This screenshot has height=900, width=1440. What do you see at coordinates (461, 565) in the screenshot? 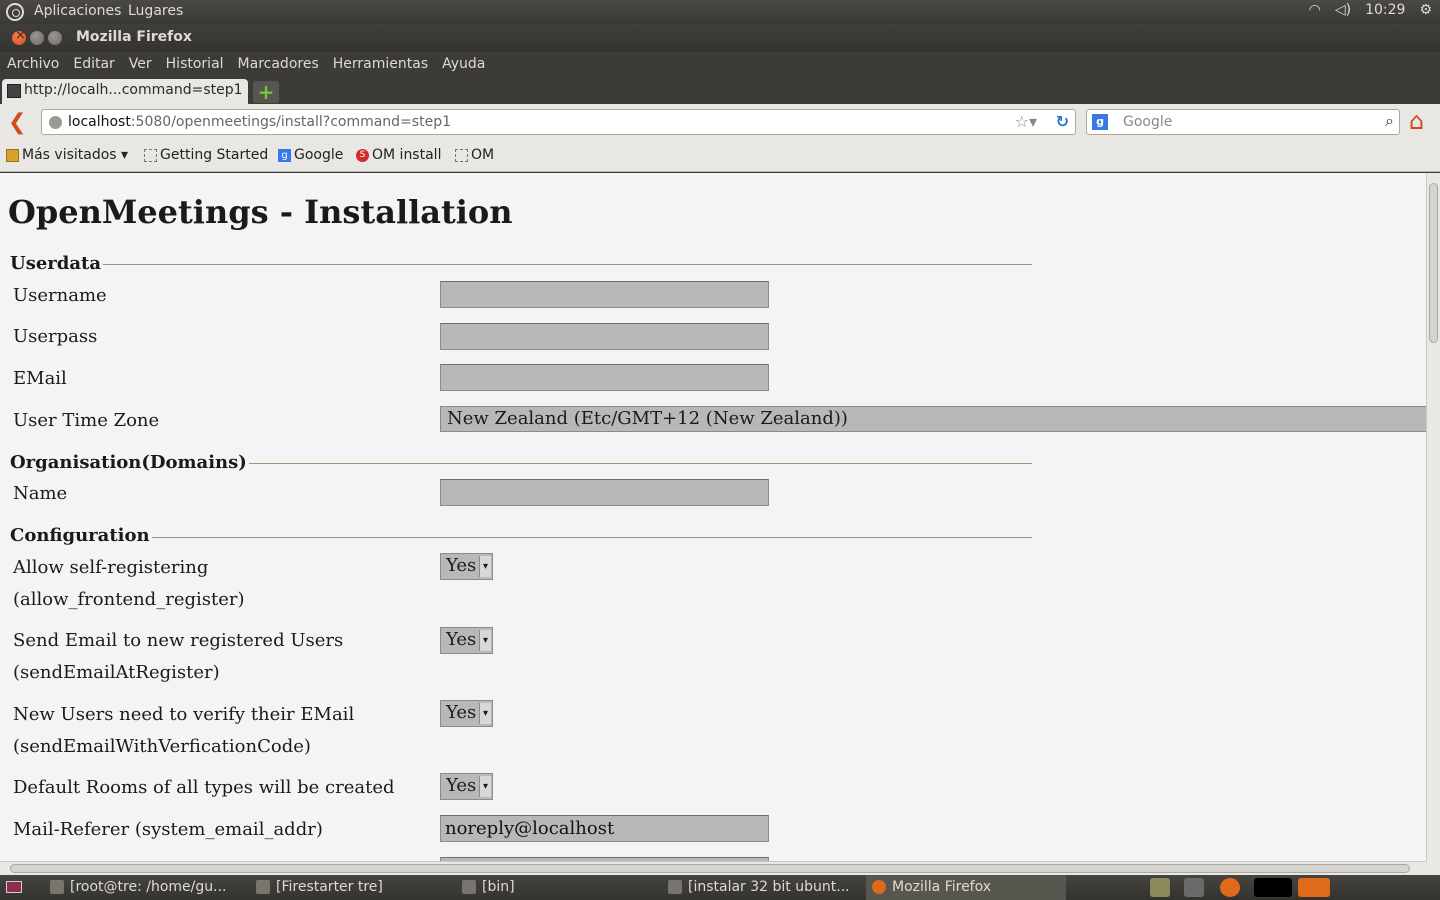
I see `self-register-value: Yes` at bounding box center [461, 565].